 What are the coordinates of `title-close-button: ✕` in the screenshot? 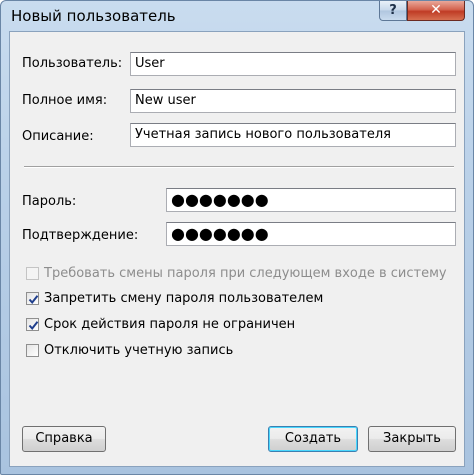 It's located at (436, 11).